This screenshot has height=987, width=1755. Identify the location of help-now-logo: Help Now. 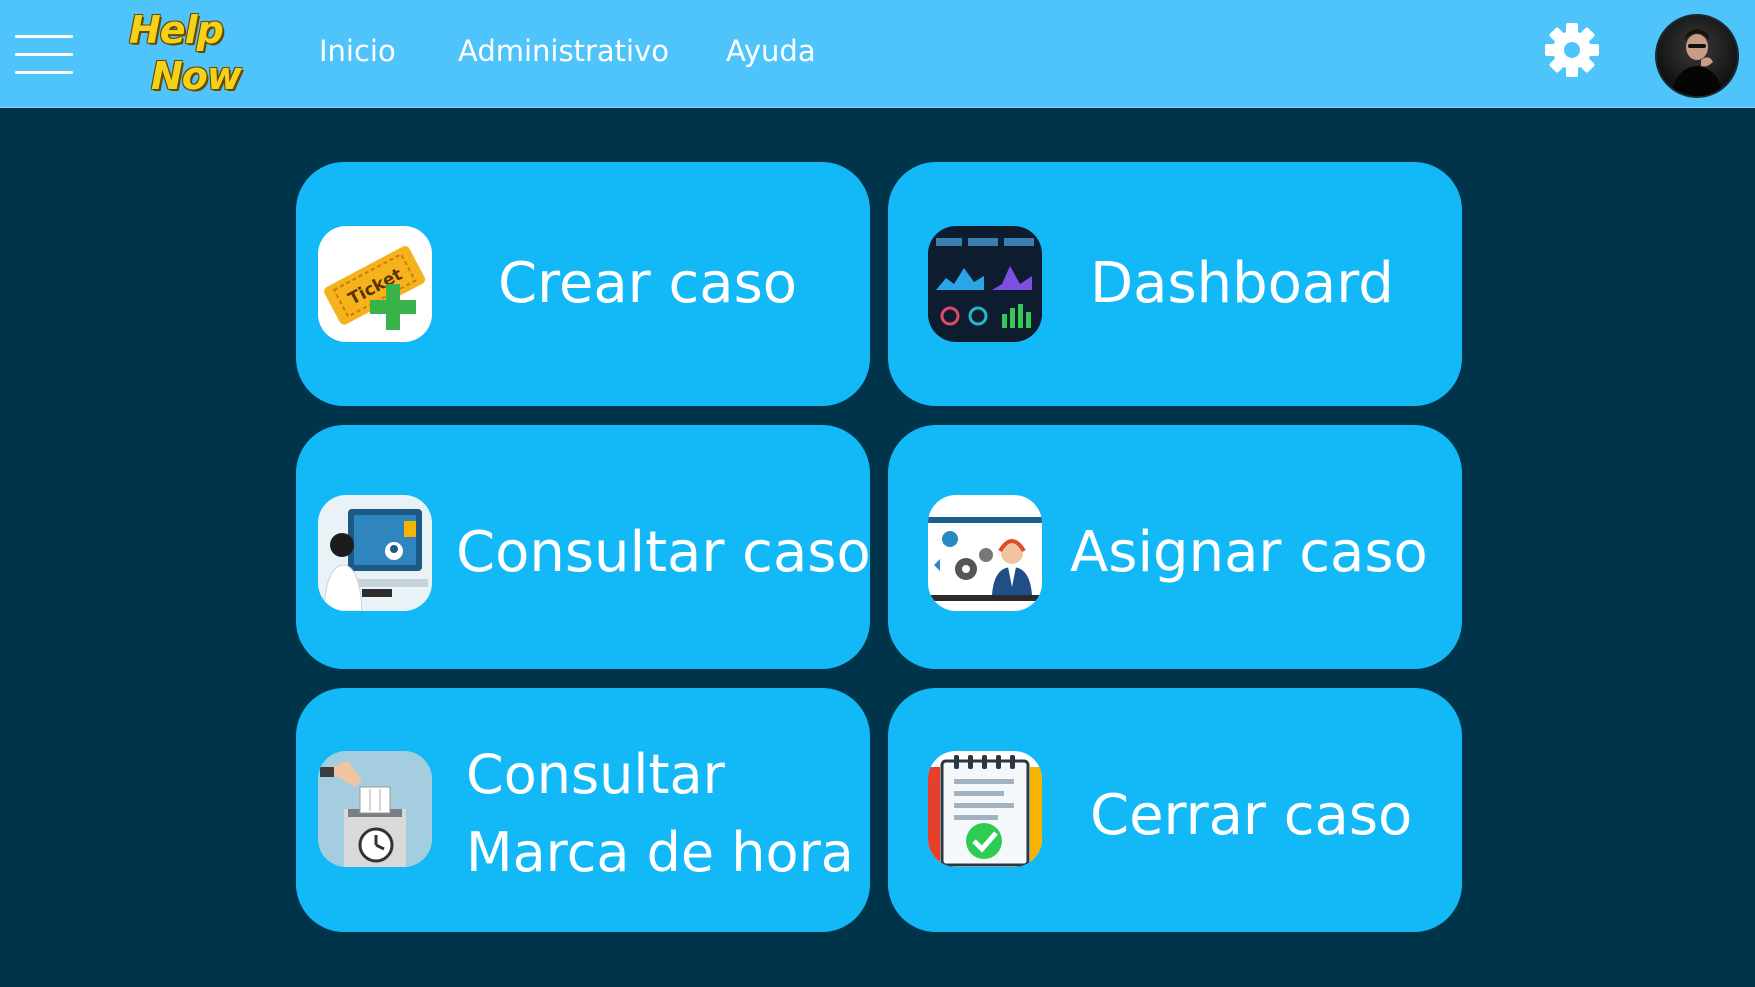
(192, 55).